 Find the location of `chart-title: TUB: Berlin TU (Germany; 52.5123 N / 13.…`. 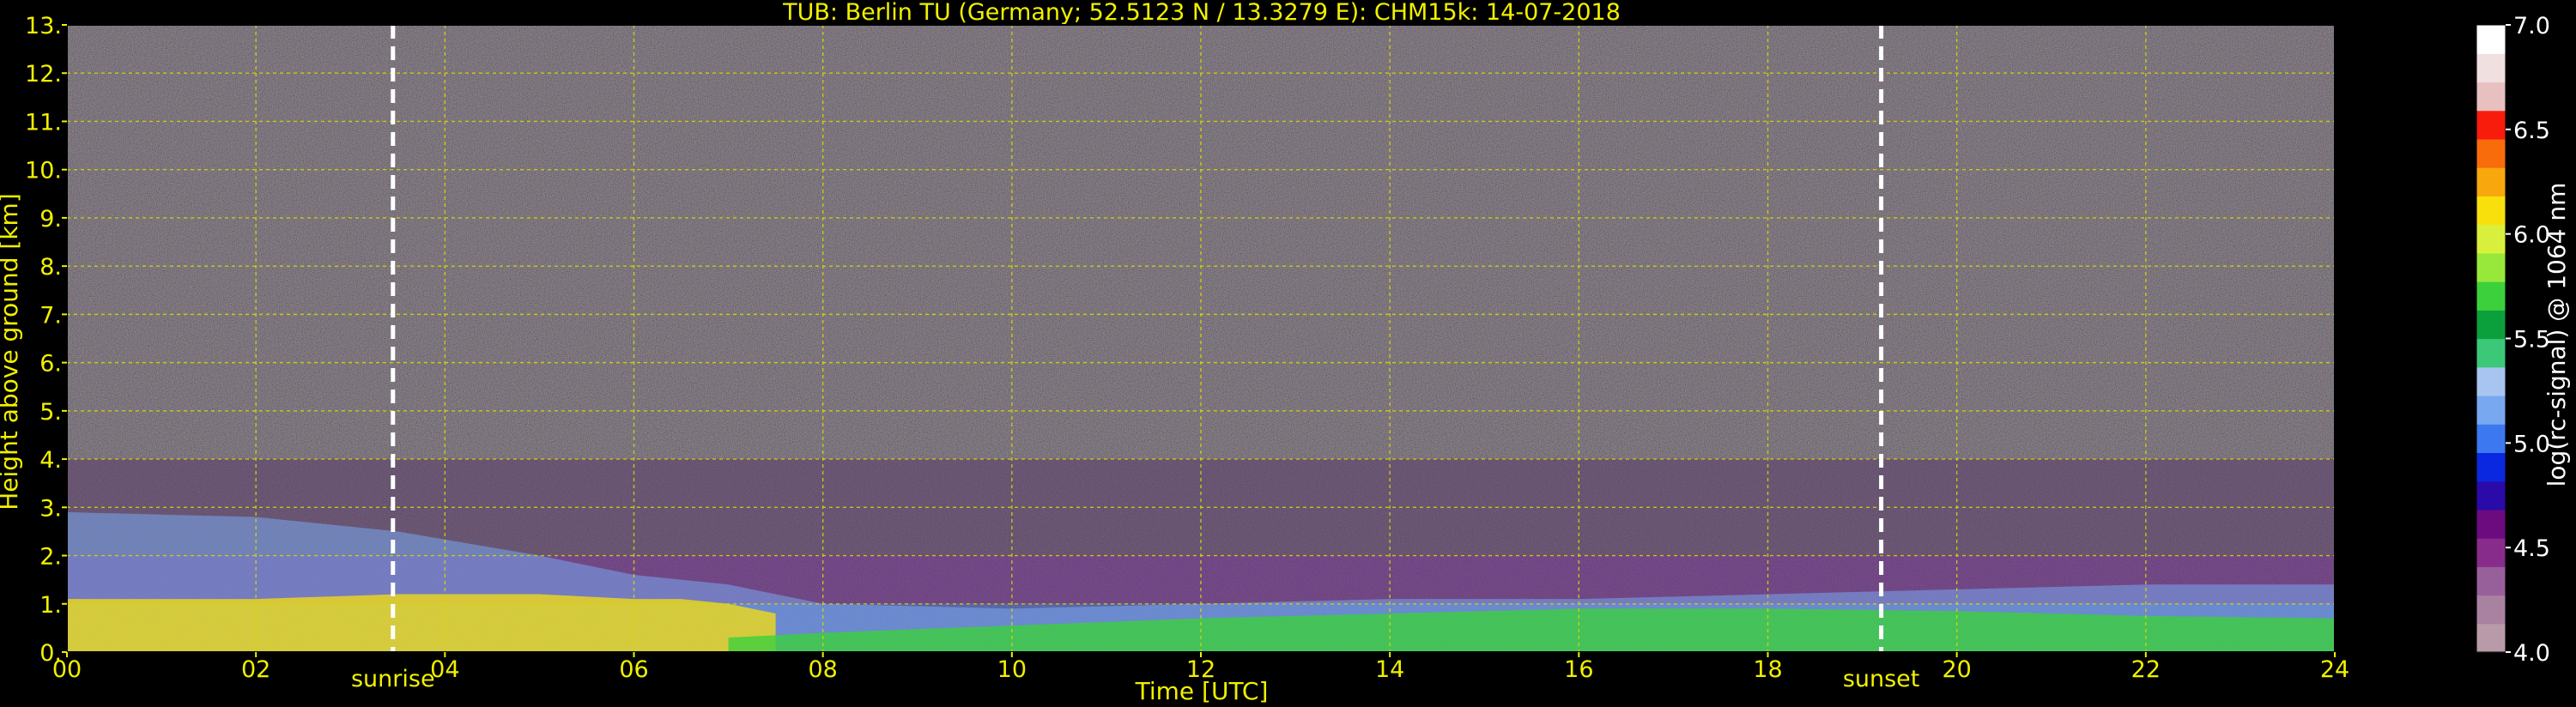

chart-title: TUB: Berlin TU (Germany; 52.5123 N / 13.… is located at coordinates (1201, 13).